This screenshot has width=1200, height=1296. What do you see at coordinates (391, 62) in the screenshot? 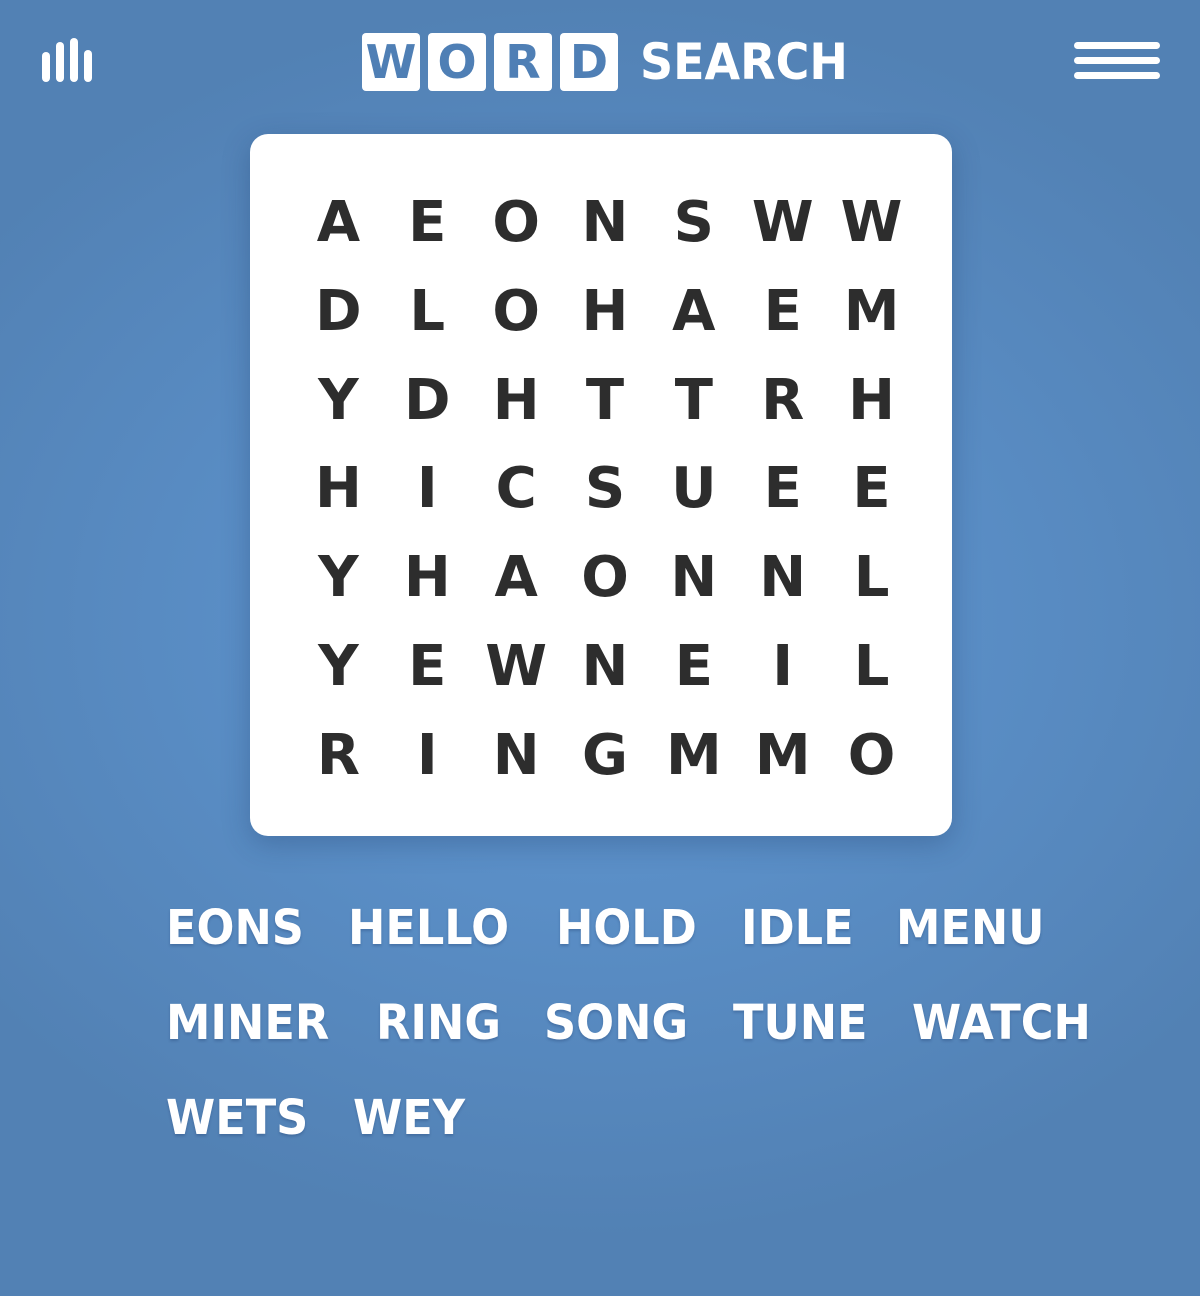
I see `logo-tile: W` at bounding box center [391, 62].